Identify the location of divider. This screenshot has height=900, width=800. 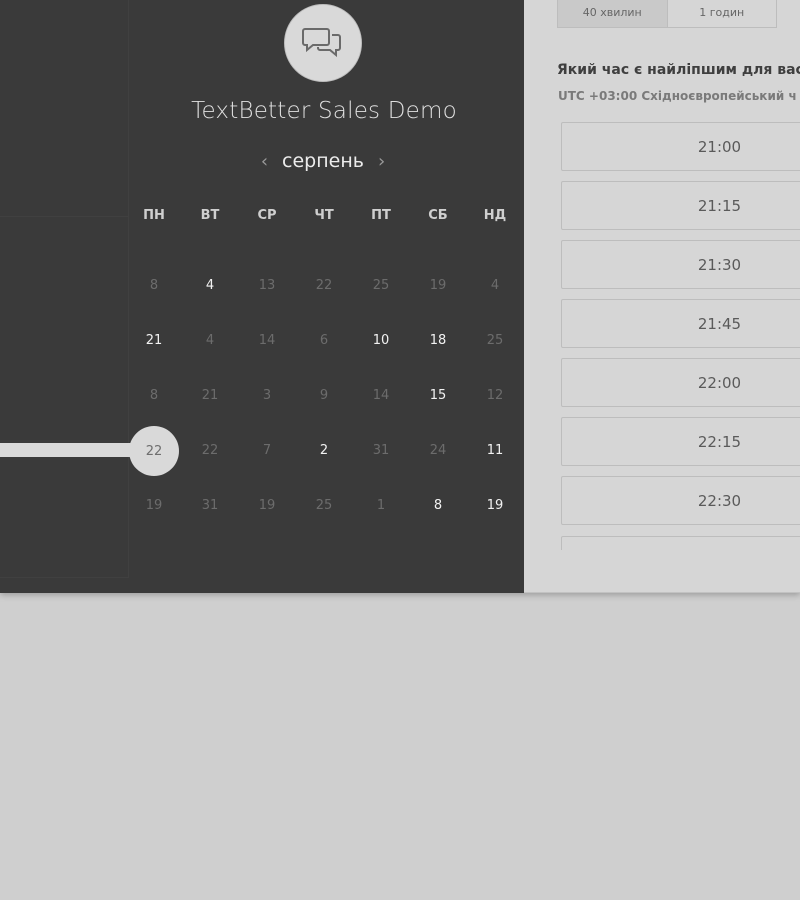
(662, 592).